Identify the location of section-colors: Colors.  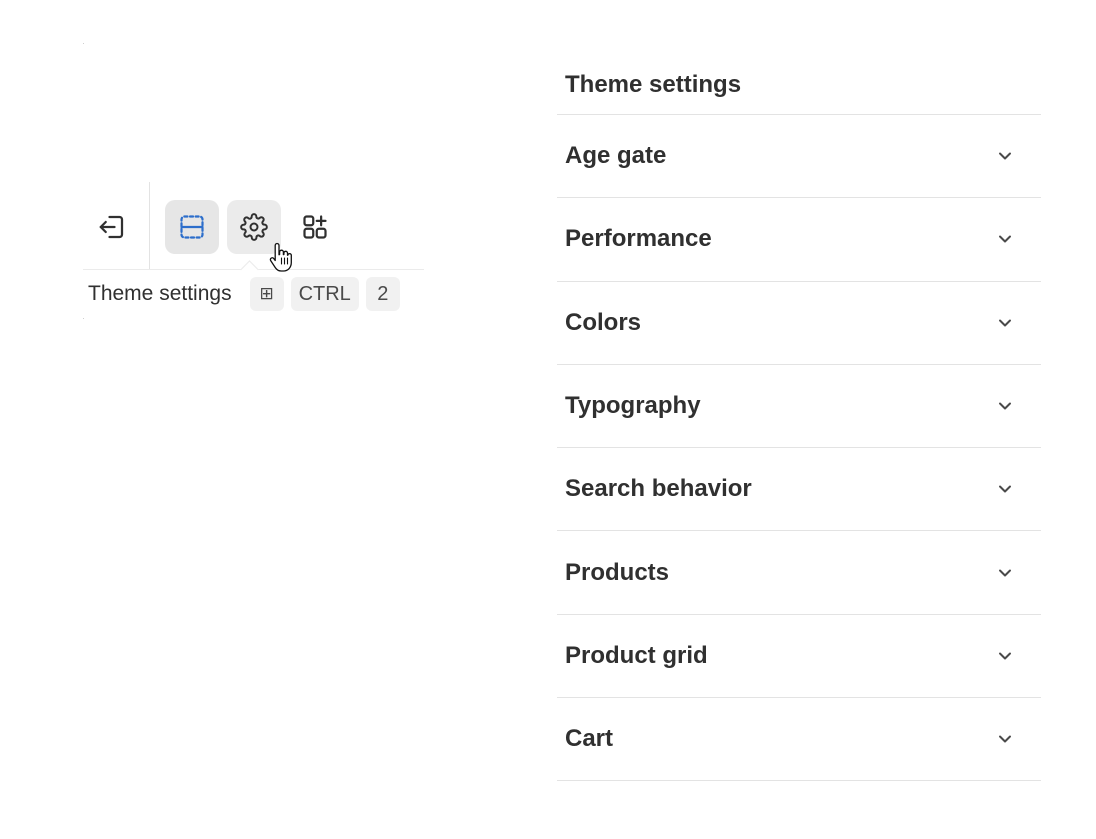
(799, 323).